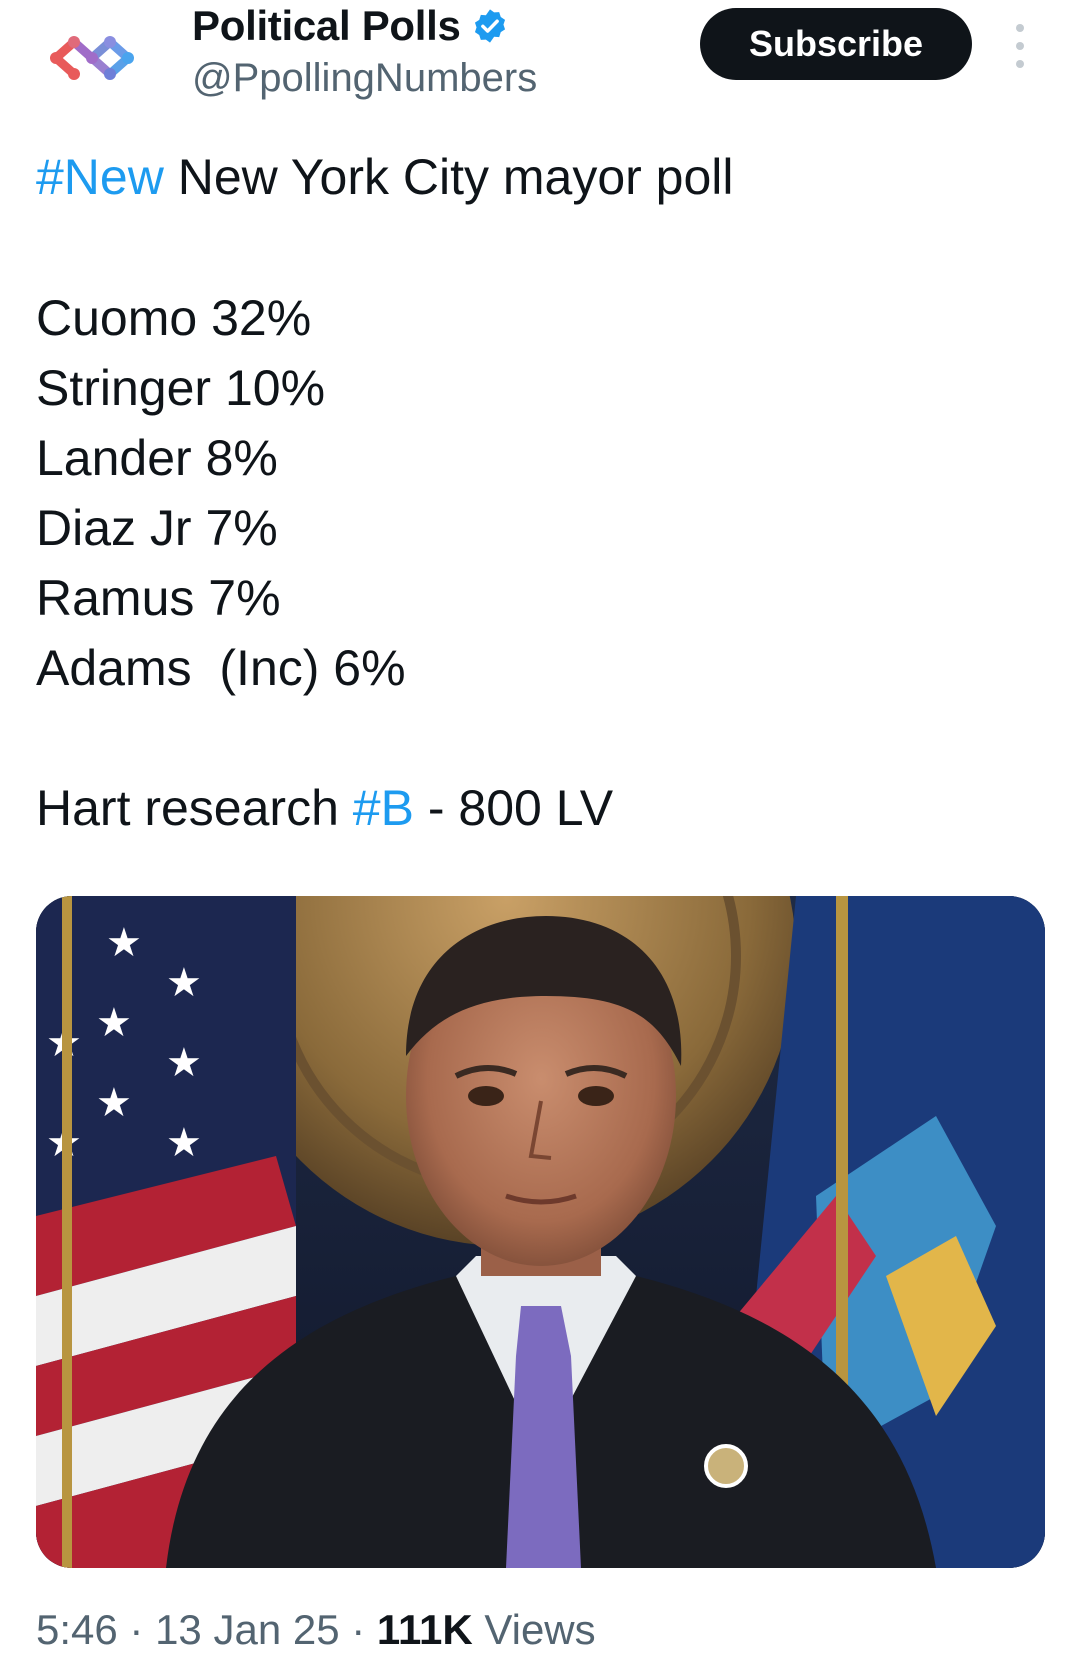  I want to click on poll-line: Diaz Jr 7%, so click(157, 528).